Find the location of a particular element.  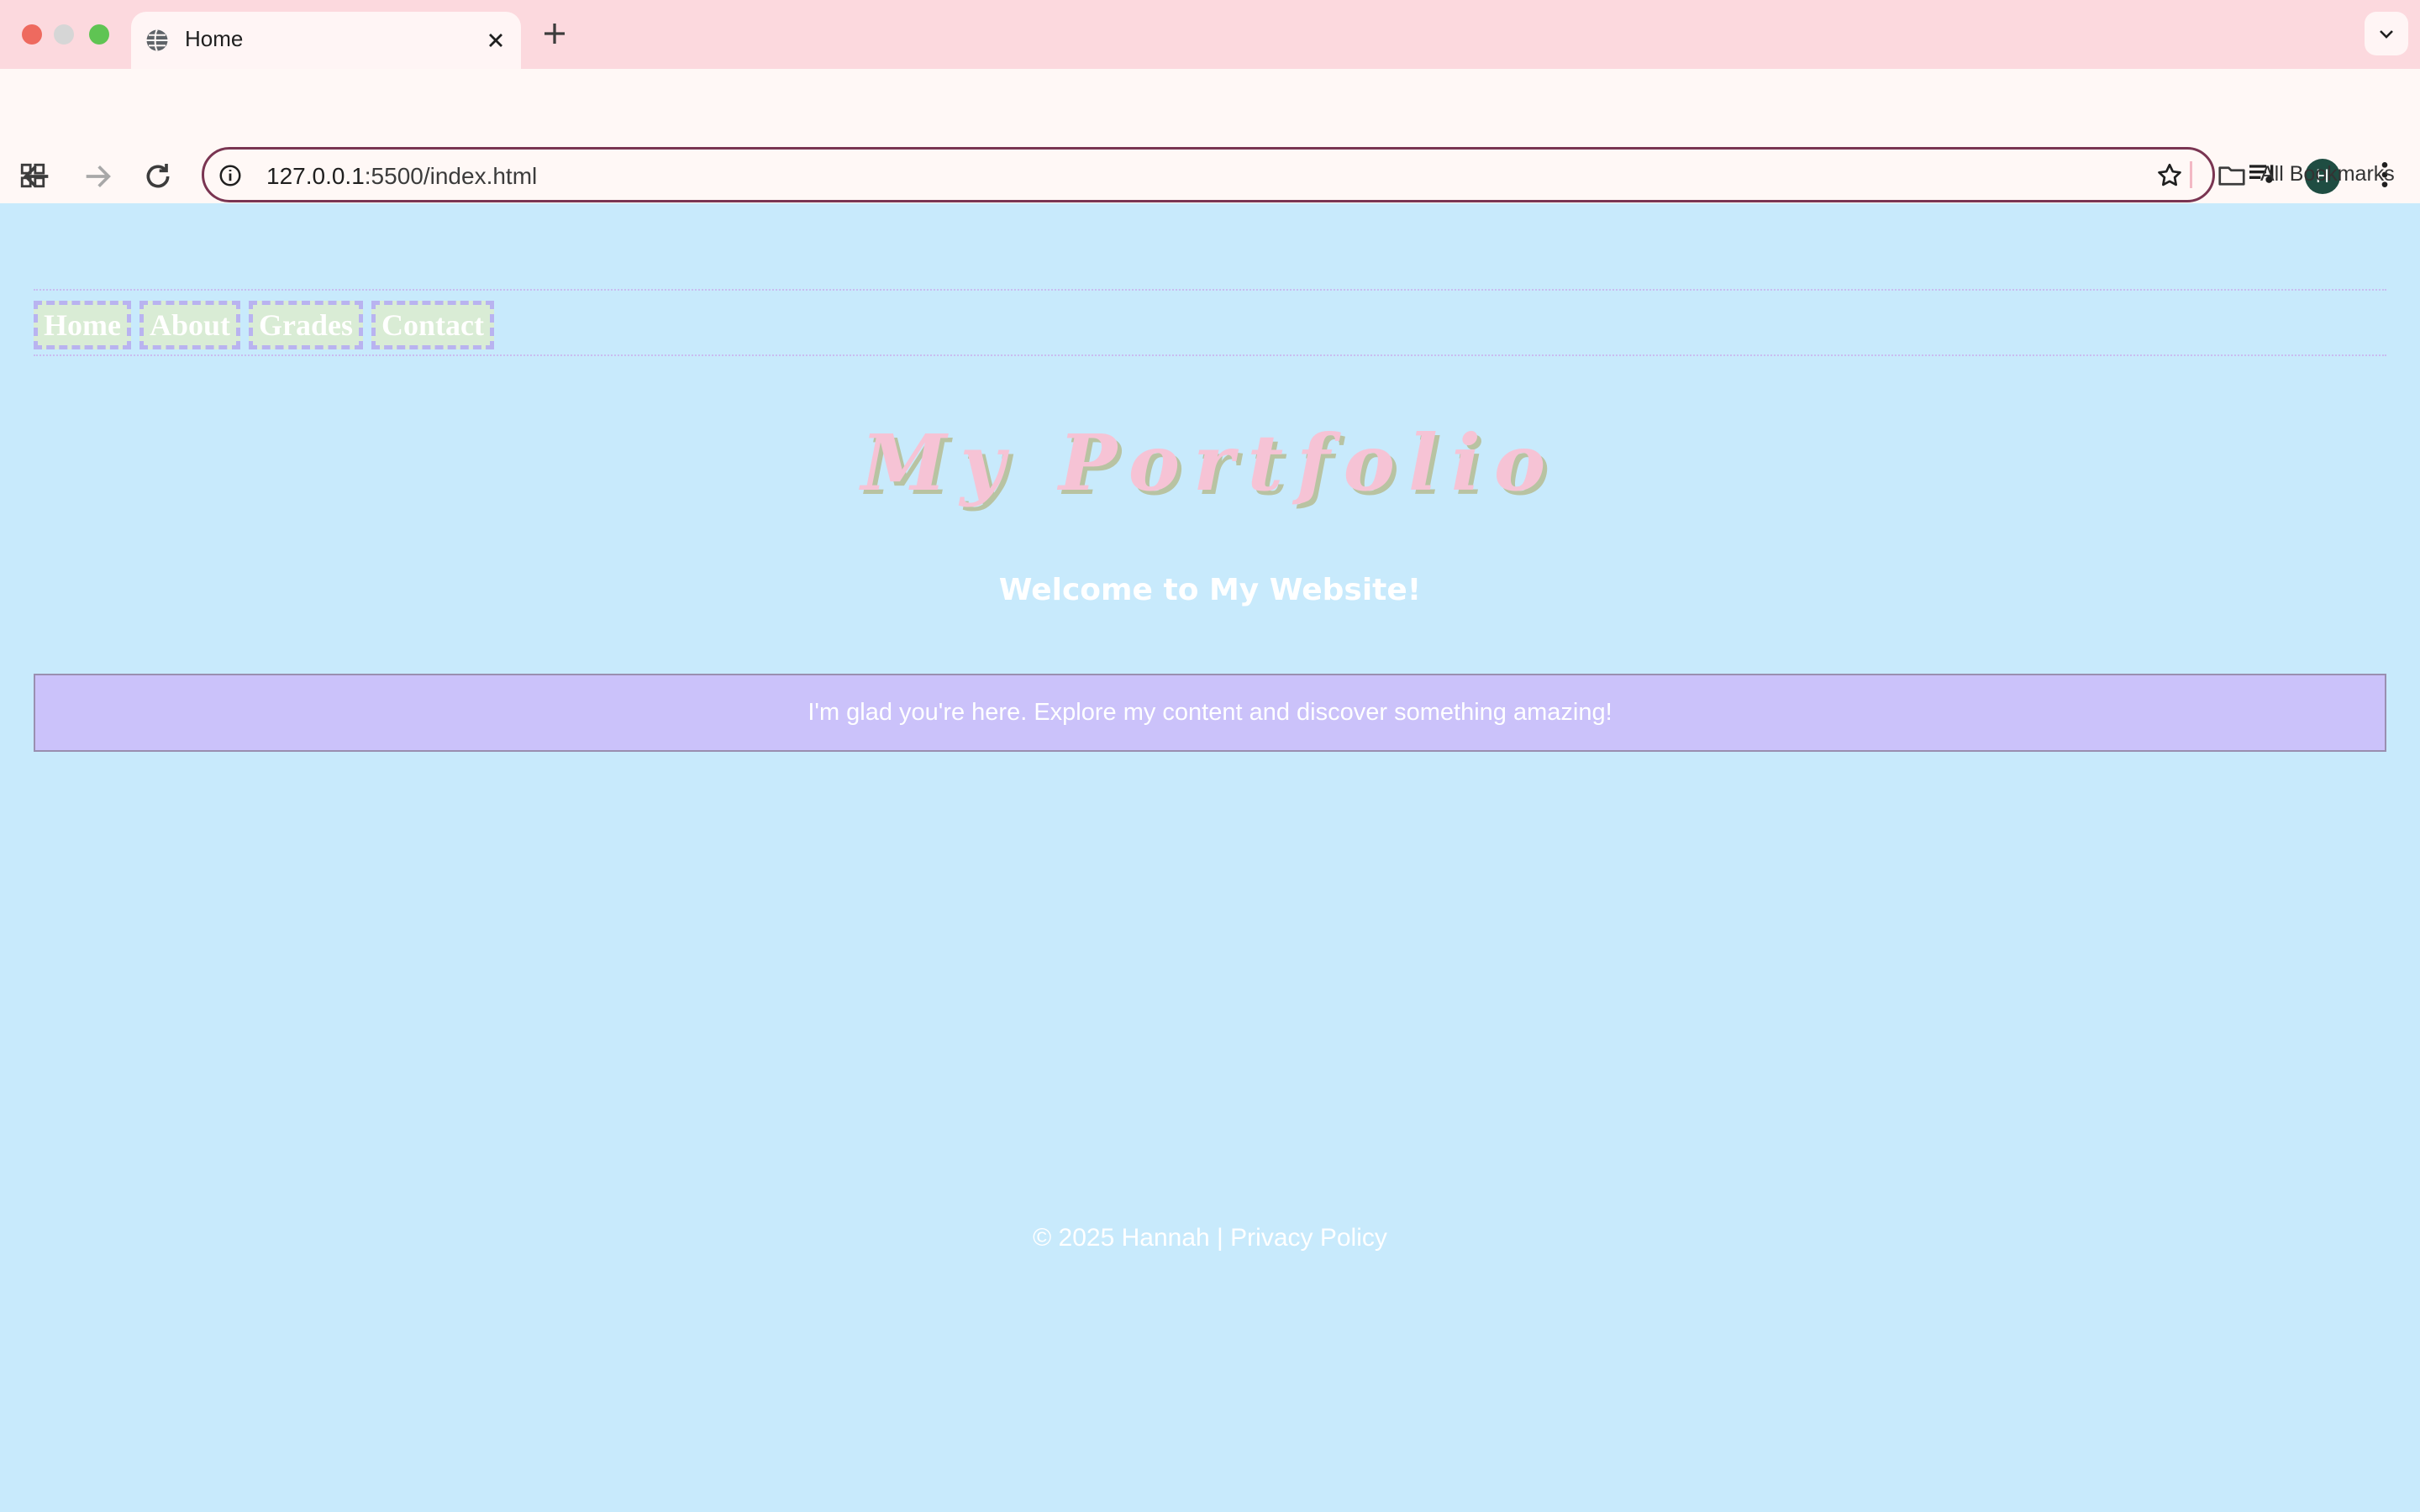

apps-grid-icon is located at coordinates (33, 175).